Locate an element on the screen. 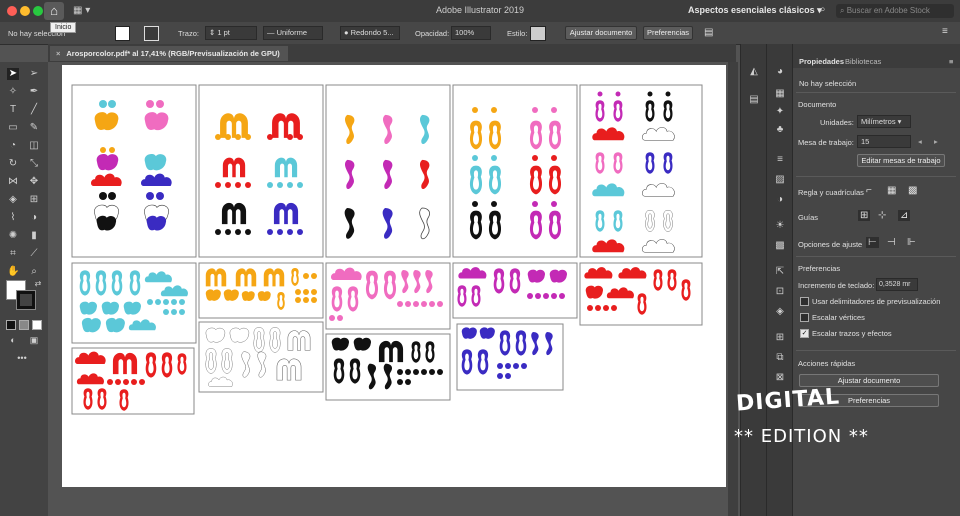  units-select: Milímetros ▾ is located at coordinates (884, 121).